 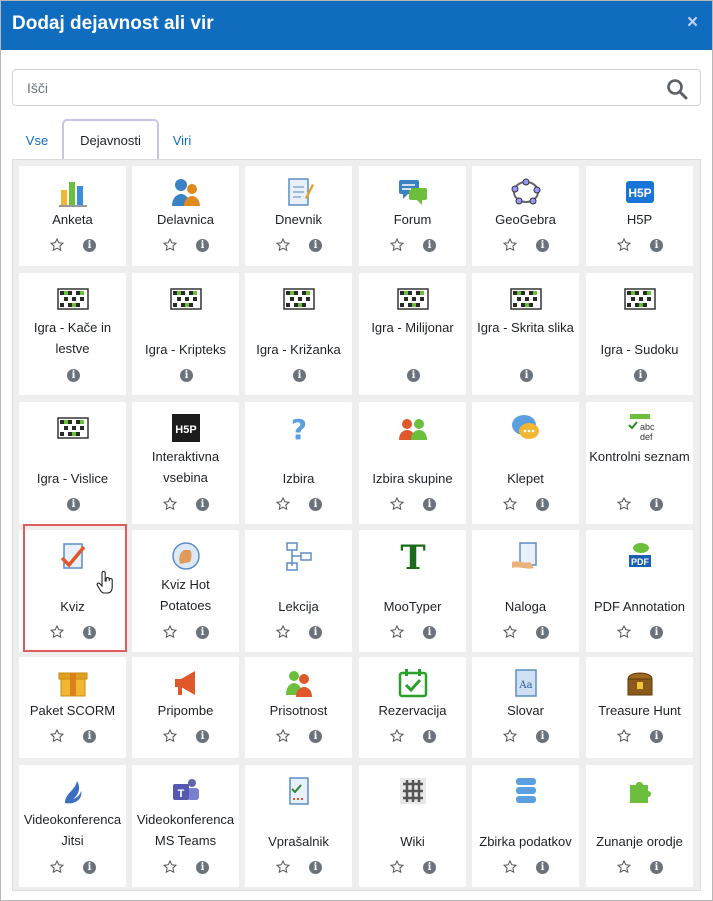 What do you see at coordinates (525, 216) in the screenshot?
I see `activity-card: GeoGebra i` at bounding box center [525, 216].